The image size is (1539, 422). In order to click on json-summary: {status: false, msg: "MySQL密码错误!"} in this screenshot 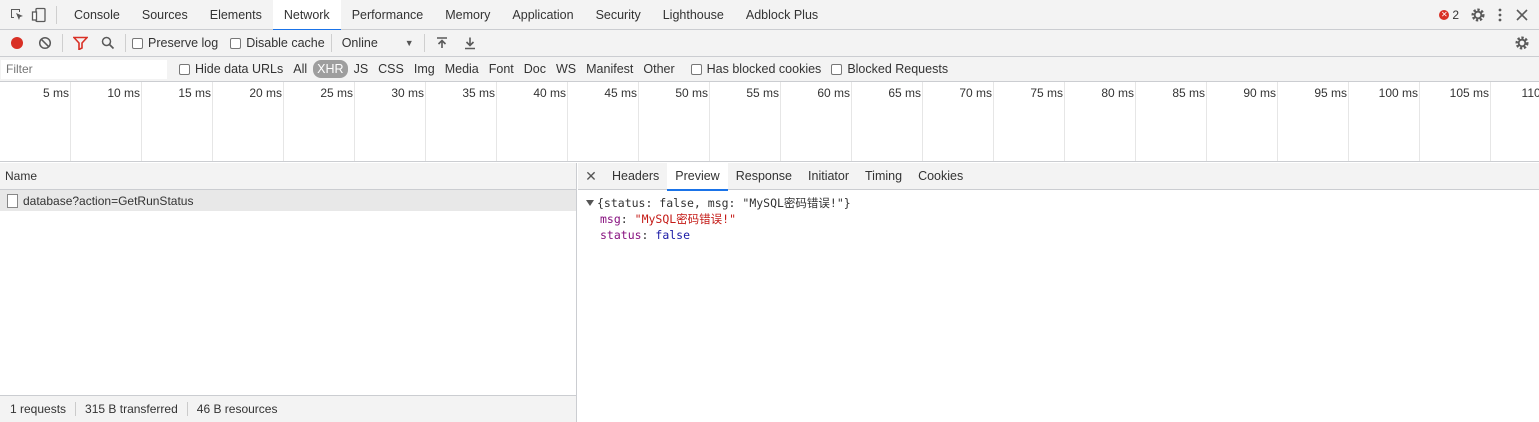, I will do `click(724, 203)`.